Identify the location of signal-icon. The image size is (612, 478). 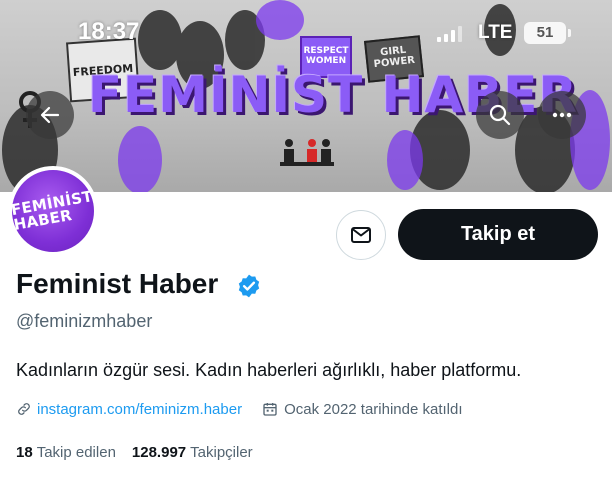
(449, 34).